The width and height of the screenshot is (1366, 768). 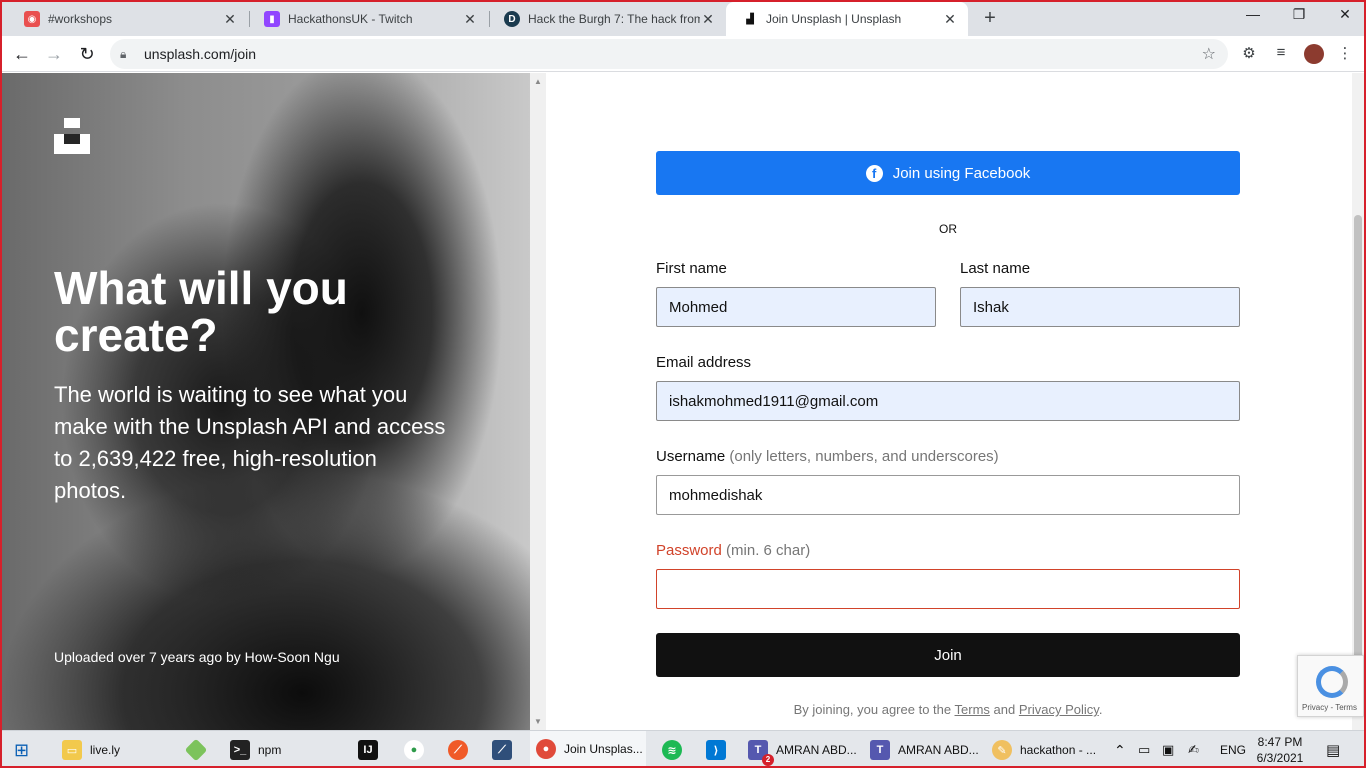 I want to click on recaptcha-badge: Privacy - Terms, so click(x=1330, y=686).